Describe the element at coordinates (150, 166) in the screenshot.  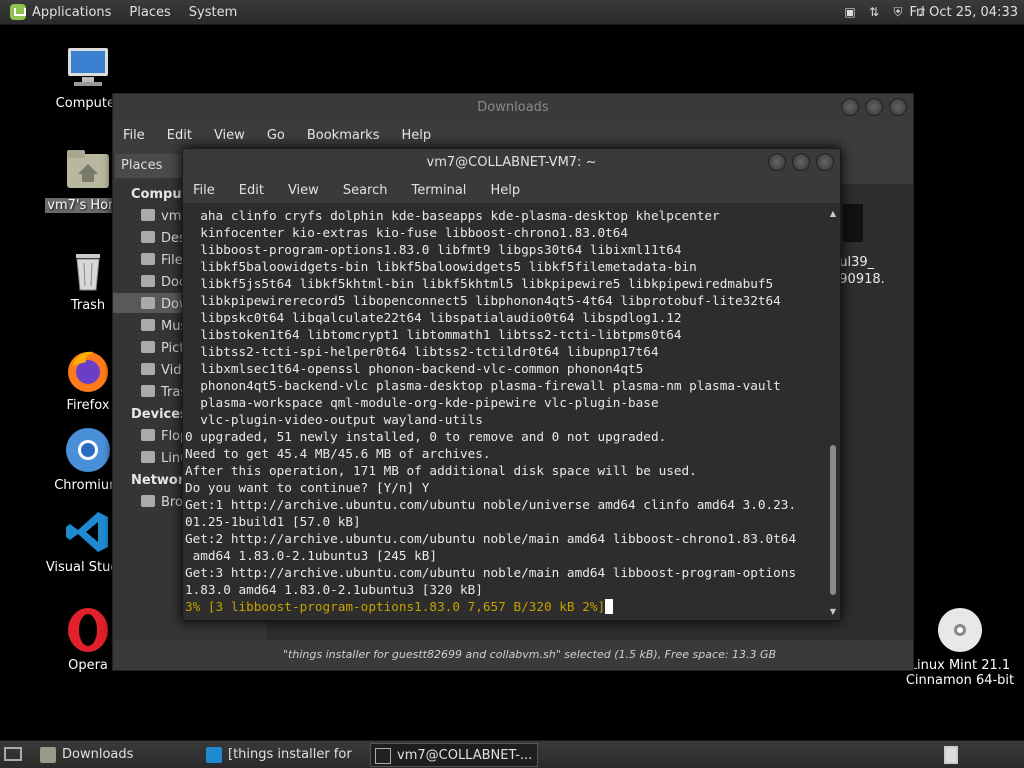
I see `places-dropdown: Places` at that location.